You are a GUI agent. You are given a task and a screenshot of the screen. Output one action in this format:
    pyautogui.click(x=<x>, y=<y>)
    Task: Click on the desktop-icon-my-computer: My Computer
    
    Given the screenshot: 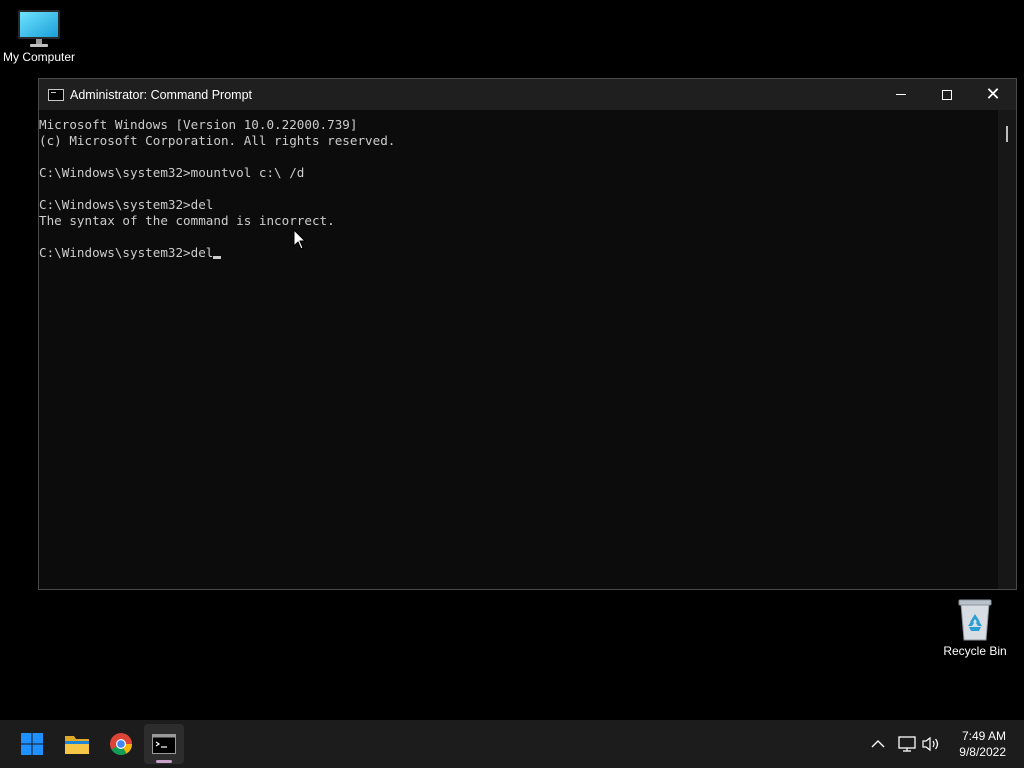 What is the action you would take?
    pyautogui.click(x=40, y=36)
    